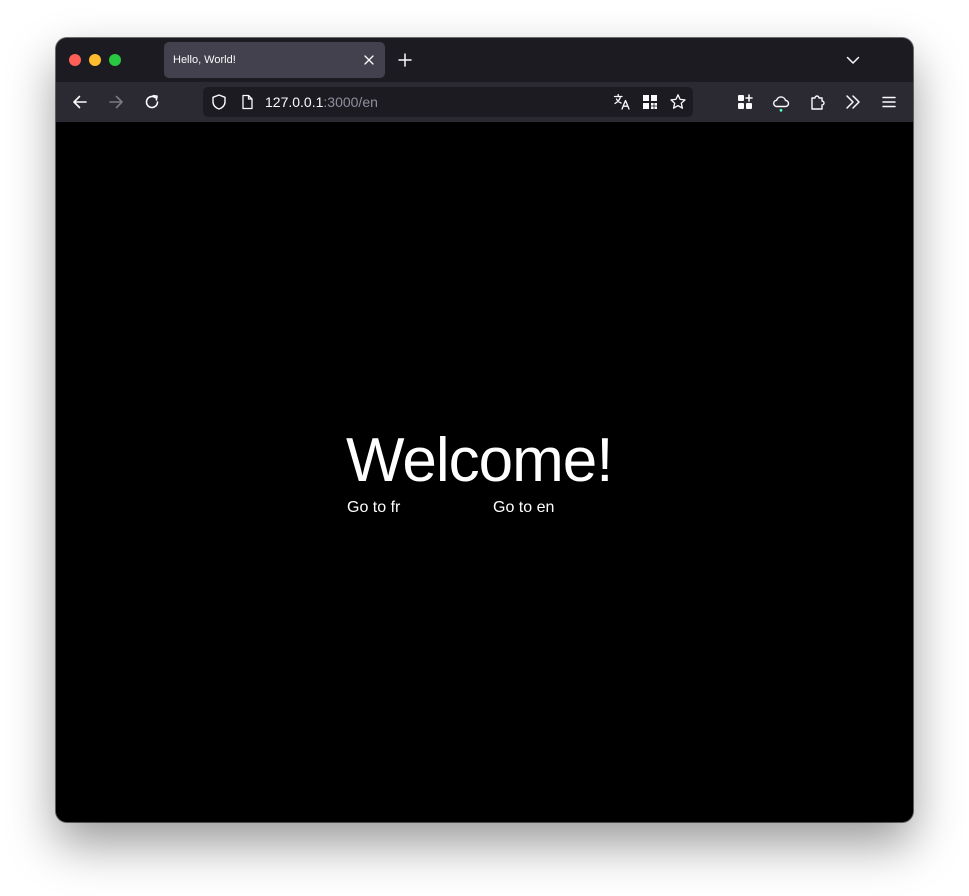 Image resolution: width=969 pixels, height=896 pixels. What do you see at coordinates (274, 60) in the screenshot?
I see `tab-hello-world: Hello, World!` at bounding box center [274, 60].